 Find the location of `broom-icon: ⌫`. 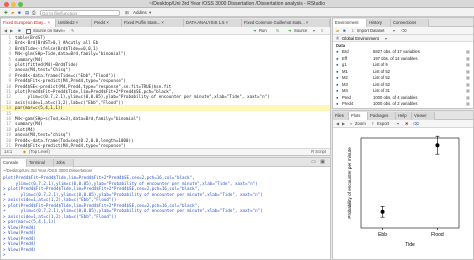

broom-icon: ⌫ is located at coordinates (404, 31).